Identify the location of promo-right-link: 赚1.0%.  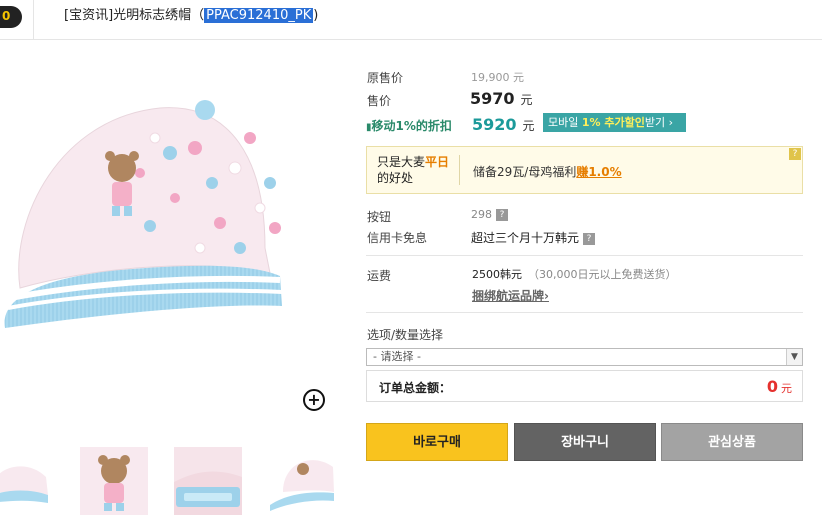
(598, 172).